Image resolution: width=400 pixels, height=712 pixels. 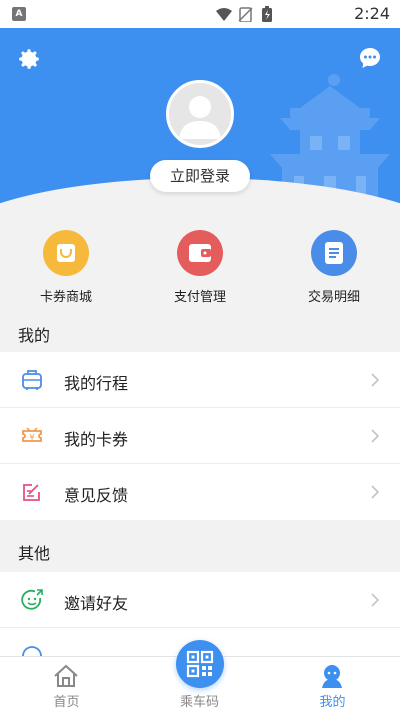 I want to click on list-item-label: 我的行程, so click(x=96, y=383).